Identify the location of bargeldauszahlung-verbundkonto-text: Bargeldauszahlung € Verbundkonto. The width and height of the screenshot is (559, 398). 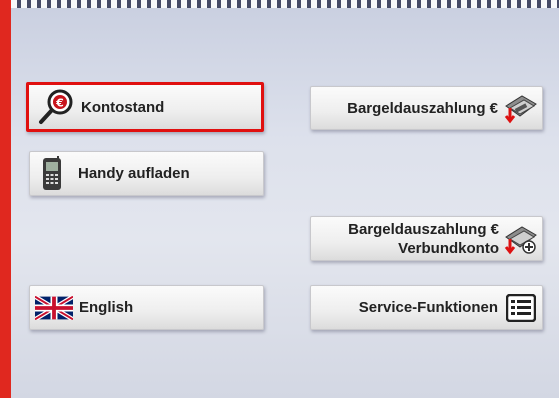
(423, 239).